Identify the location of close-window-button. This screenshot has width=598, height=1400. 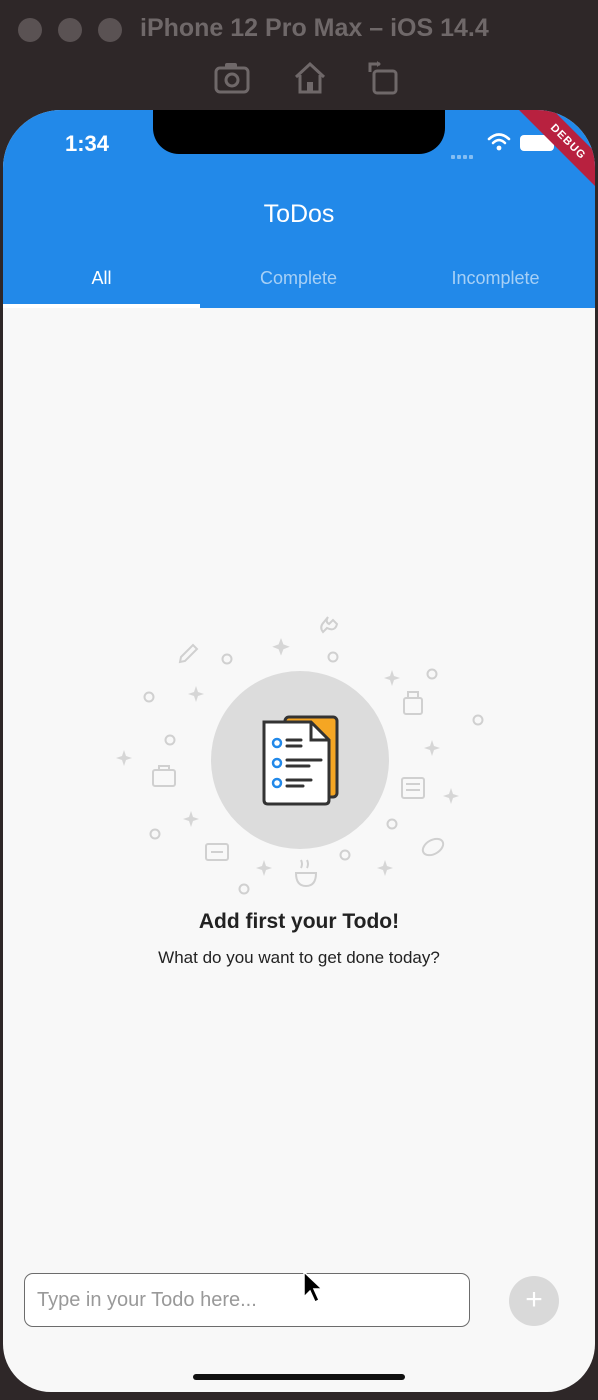
(30, 30).